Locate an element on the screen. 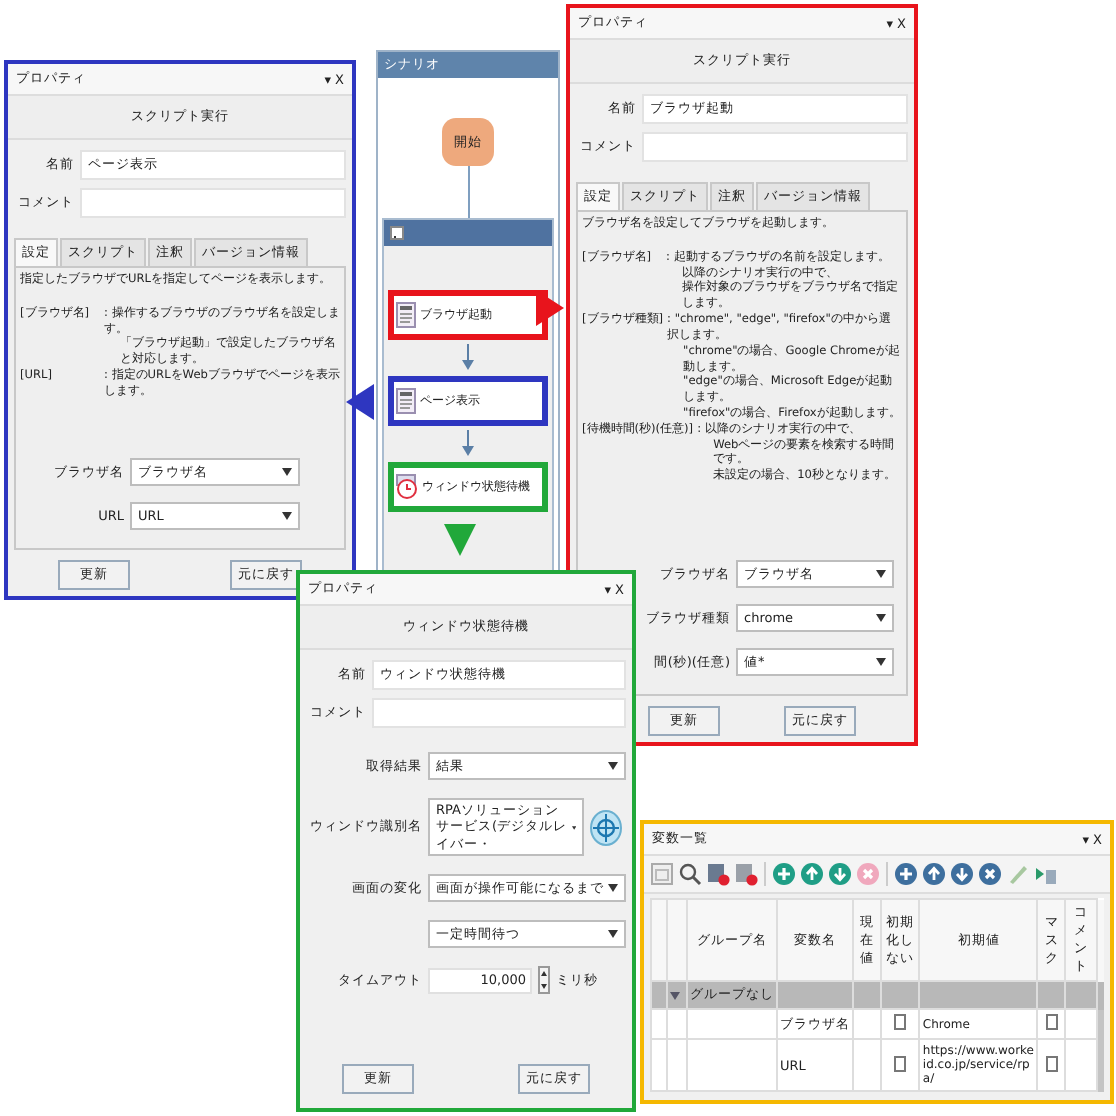 The height and width of the screenshot is (1116, 1116). export-icon is located at coordinates (1046, 874).